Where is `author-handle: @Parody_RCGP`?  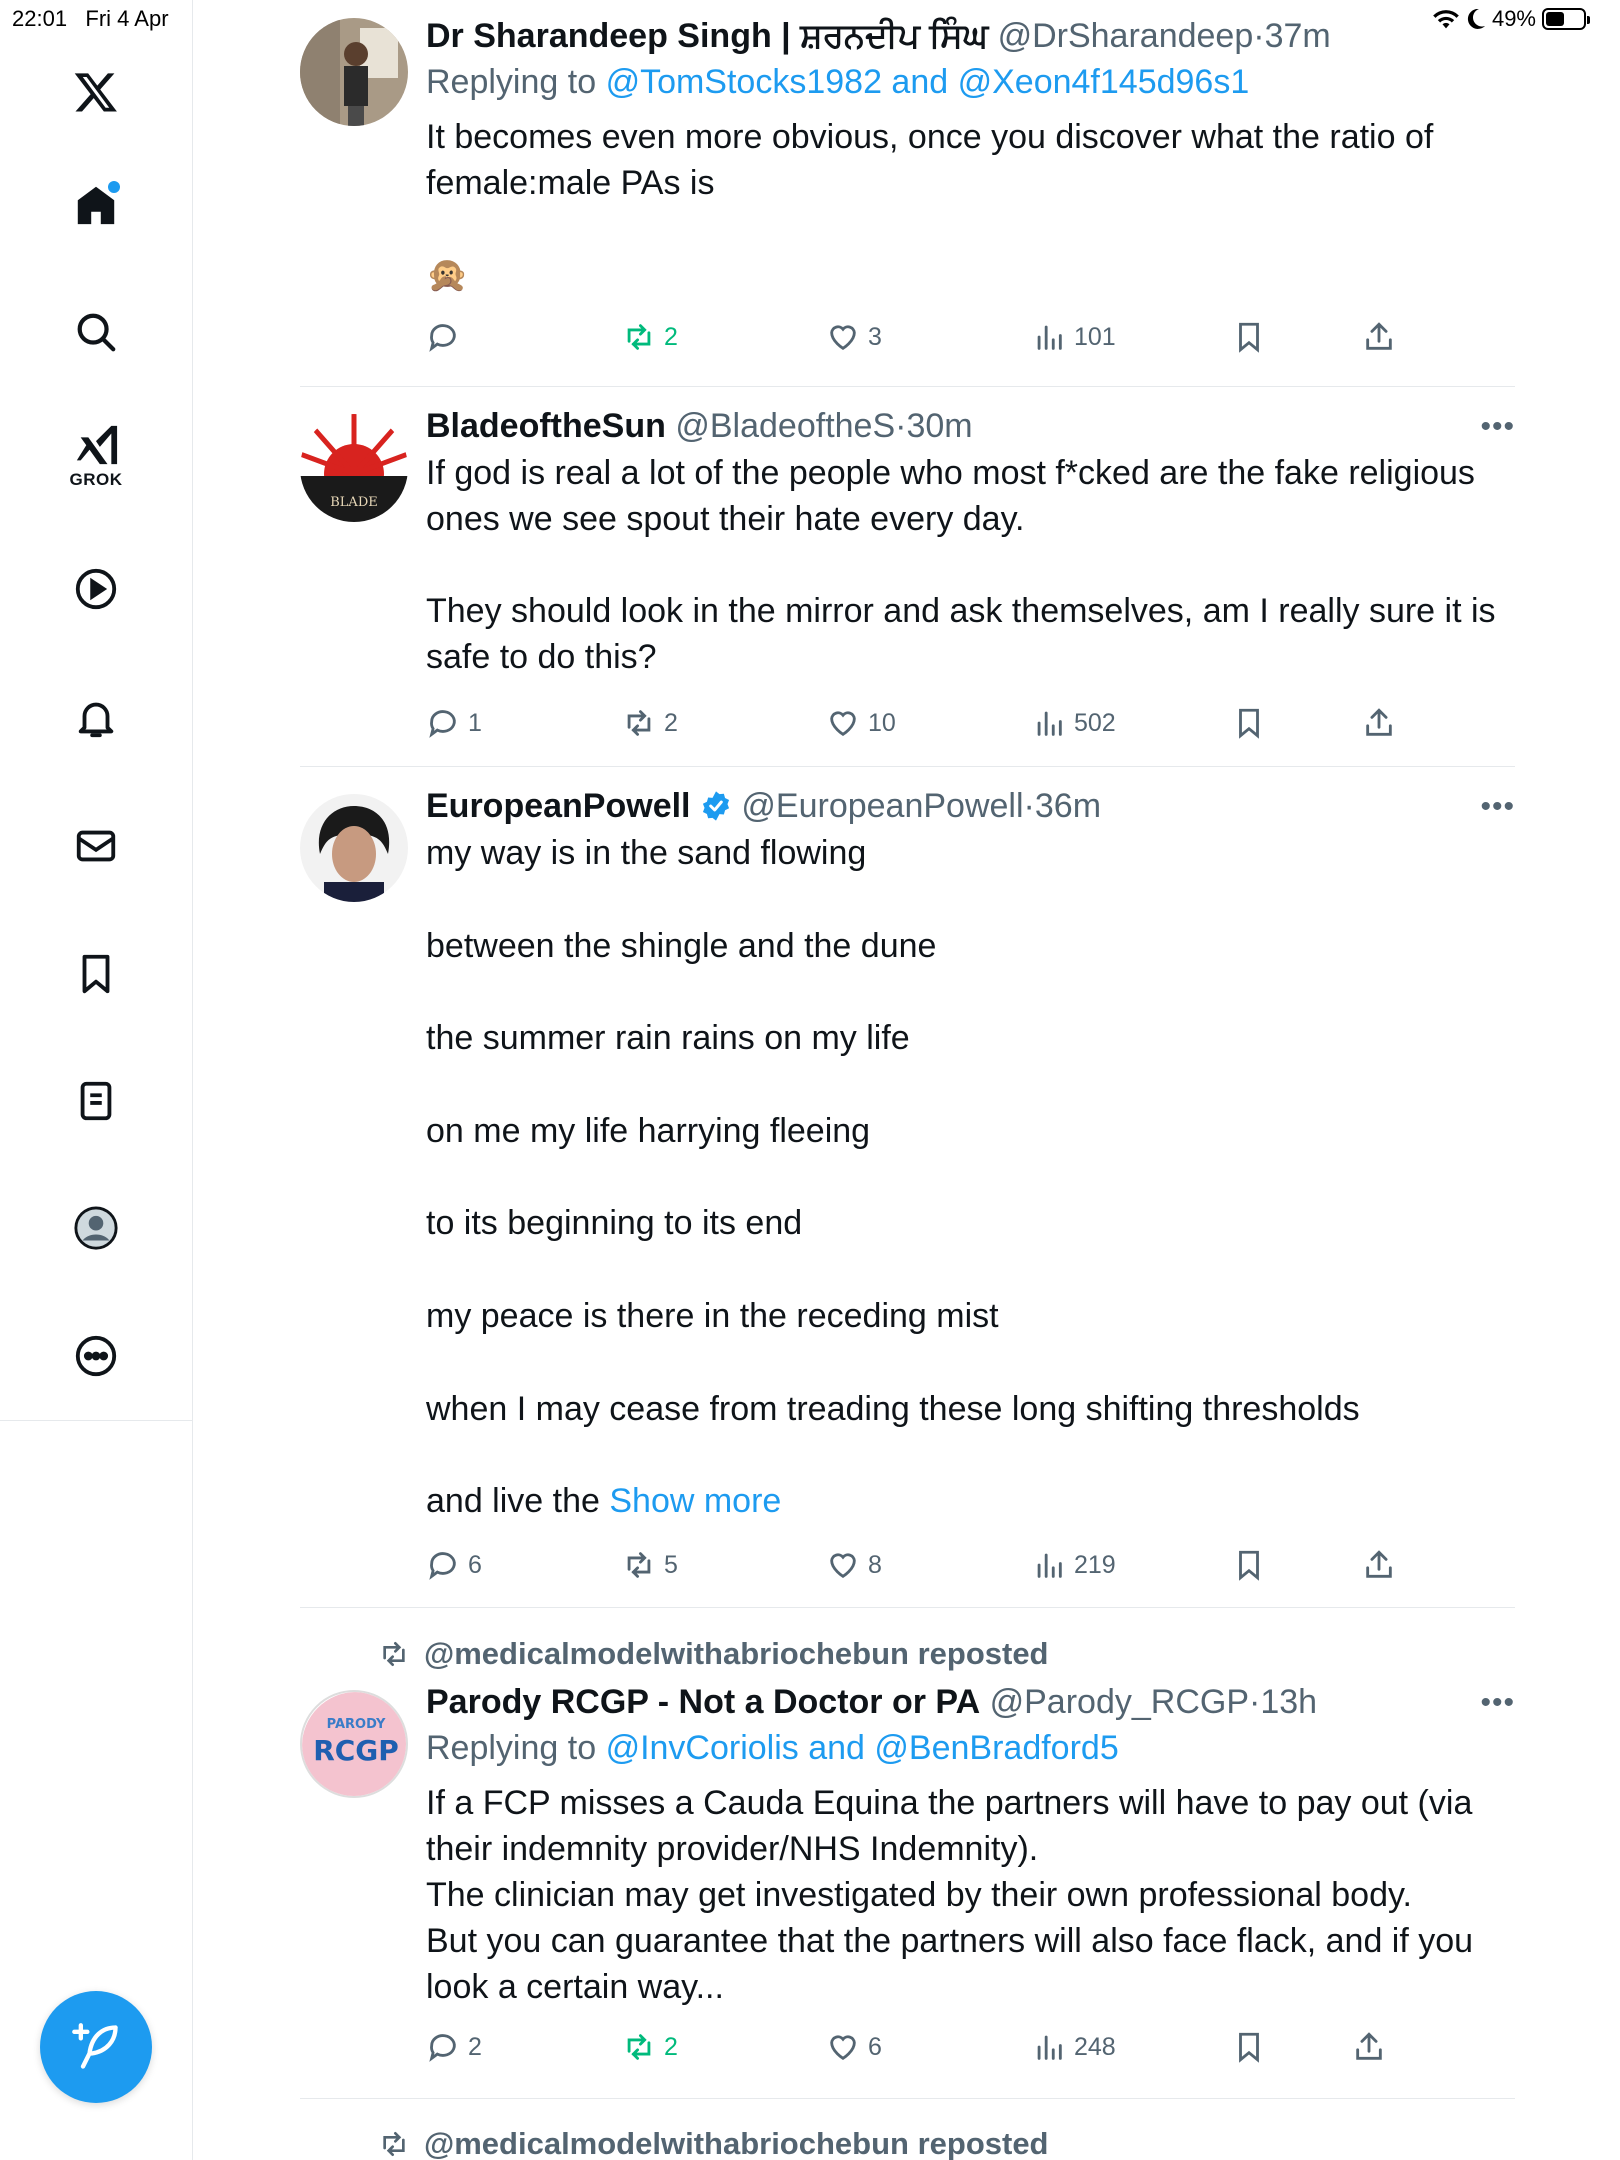 author-handle: @Parody_RCGP is located at coordinates (1119, 1702).